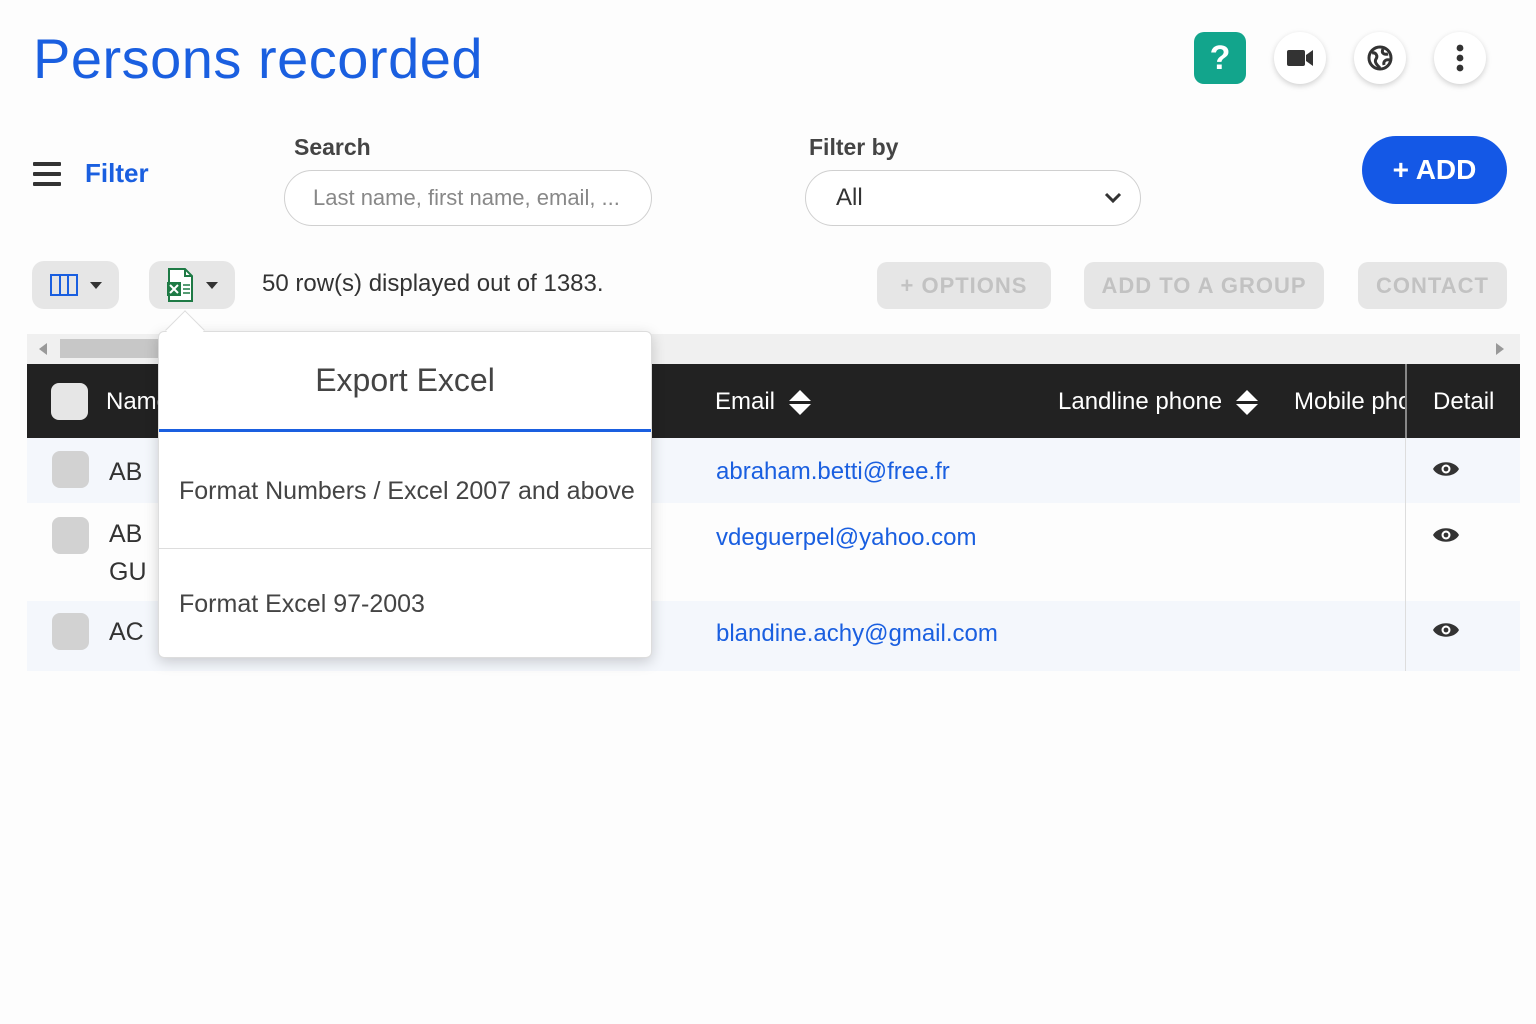  What do you see at coordinates (128, 553) in the screenshot?
I see `row-name: AB GU` at bounding box center [128, 553].